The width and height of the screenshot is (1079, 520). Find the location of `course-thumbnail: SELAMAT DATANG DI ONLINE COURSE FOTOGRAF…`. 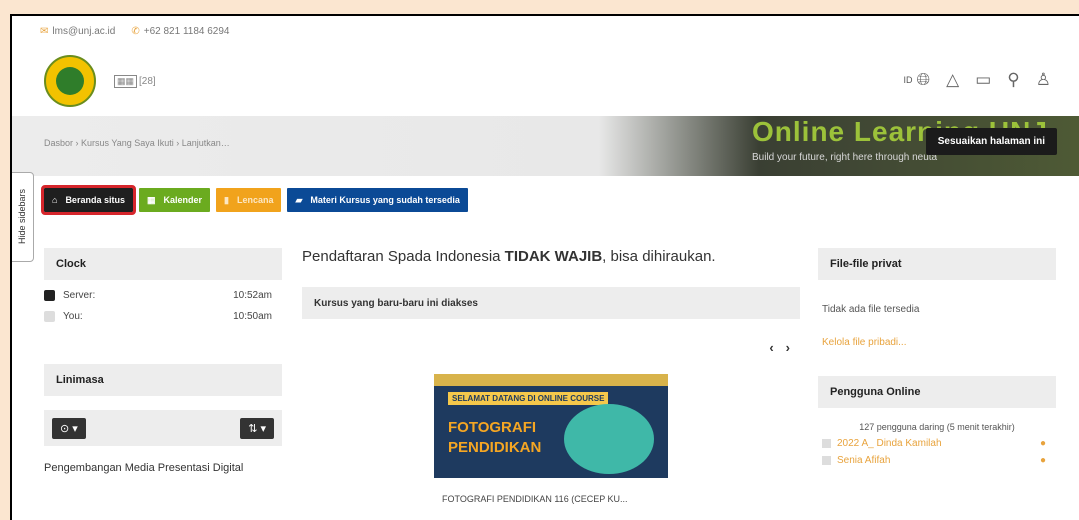

course-thumbnail: SELAMAT DATANG DI ONLINE COURSE FOTOGRAF… is located at coordinates (551, 426).